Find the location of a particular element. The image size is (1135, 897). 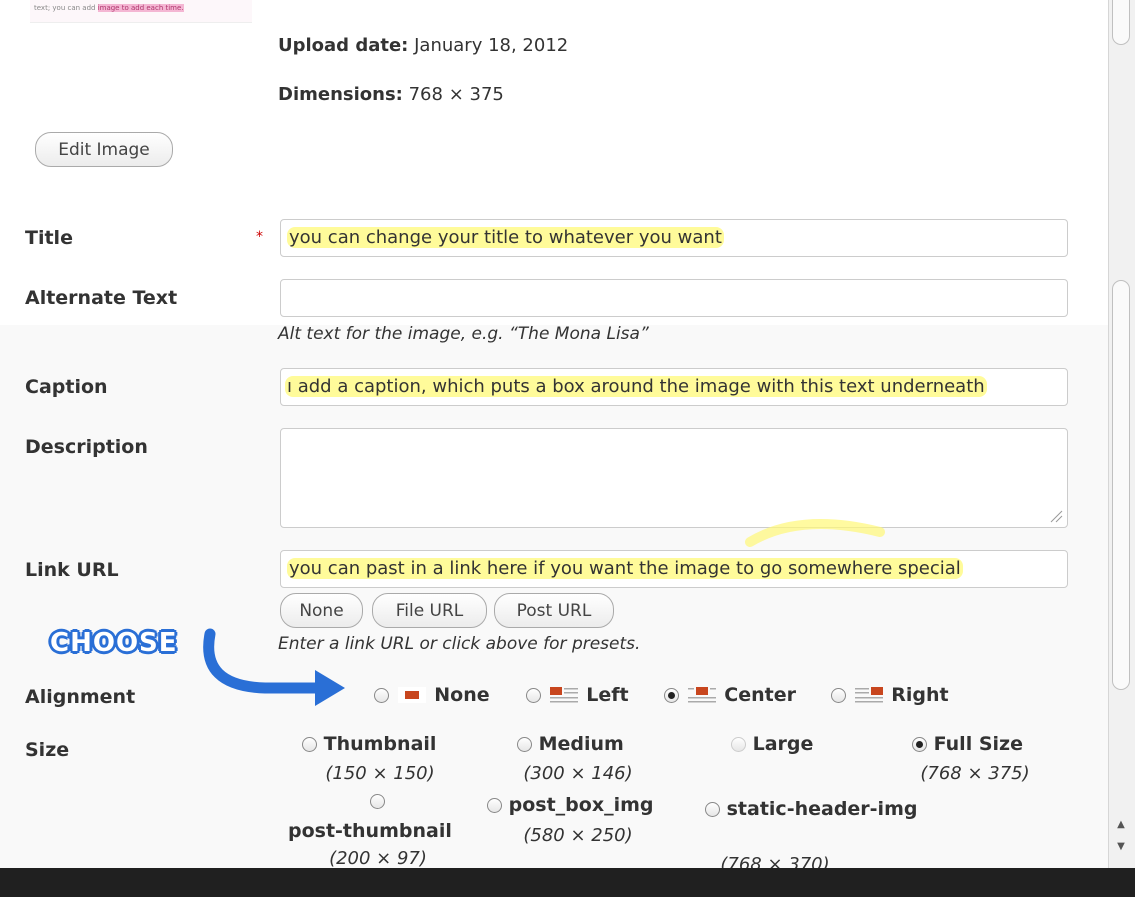

align-option-left: Left is located at coordinates (577, 695).